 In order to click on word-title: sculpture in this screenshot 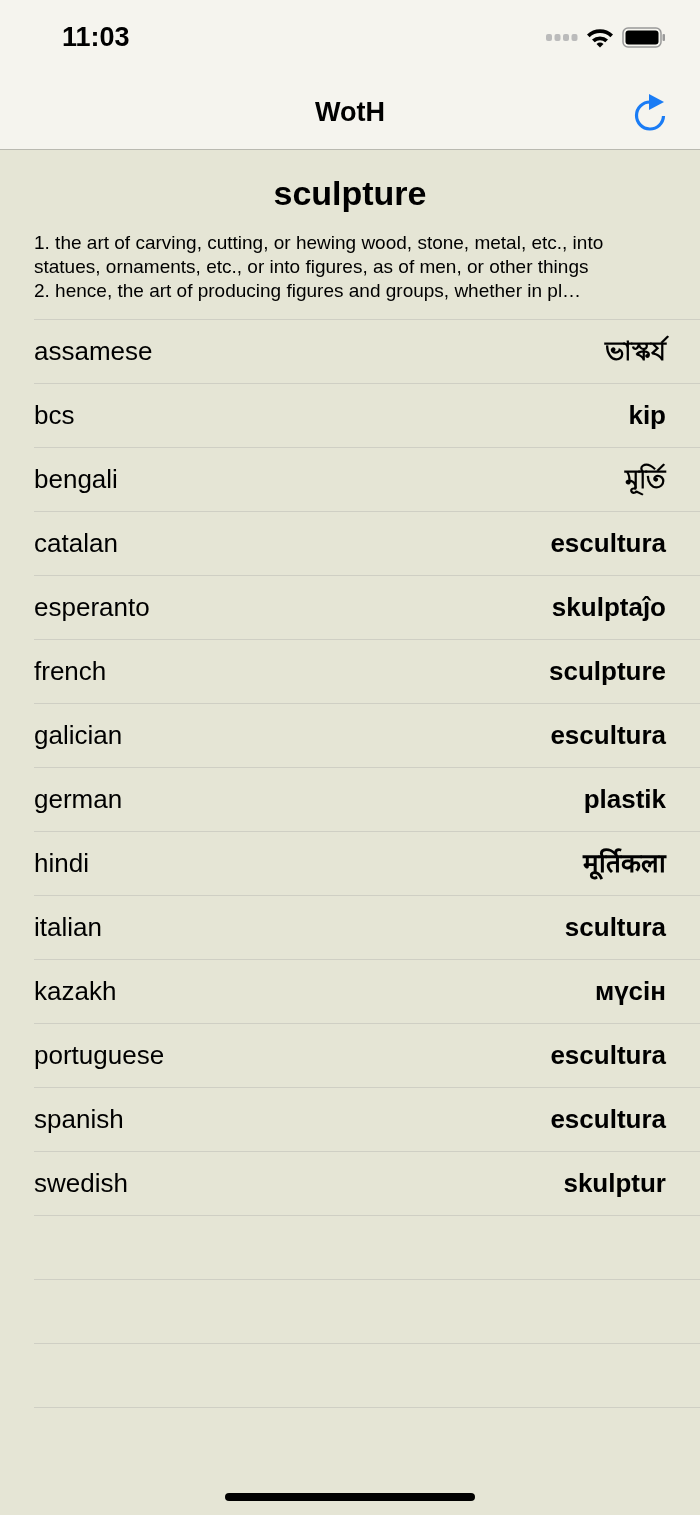, I will do `click(350, 193)`.